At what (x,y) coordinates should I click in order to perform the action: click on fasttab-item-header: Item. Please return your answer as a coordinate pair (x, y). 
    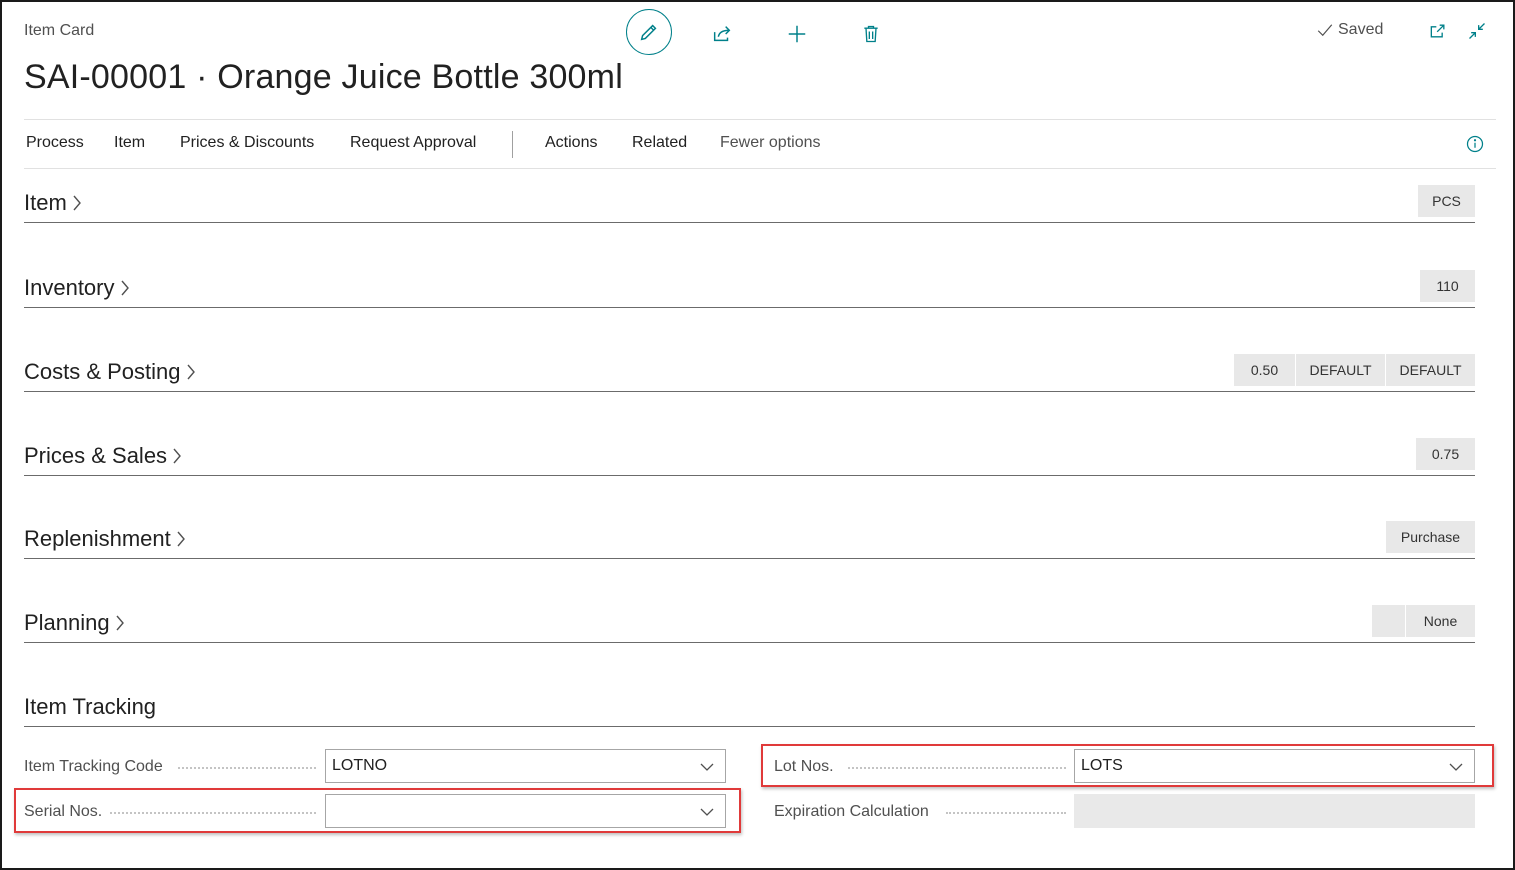
    Looking at the image, I should click on (53, 203).